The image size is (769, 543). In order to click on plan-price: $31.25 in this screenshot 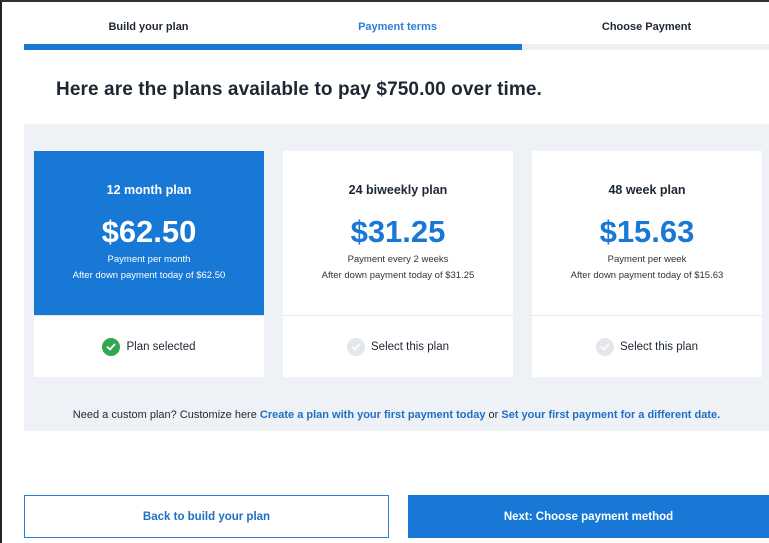, I will do `click(398, 231)`.